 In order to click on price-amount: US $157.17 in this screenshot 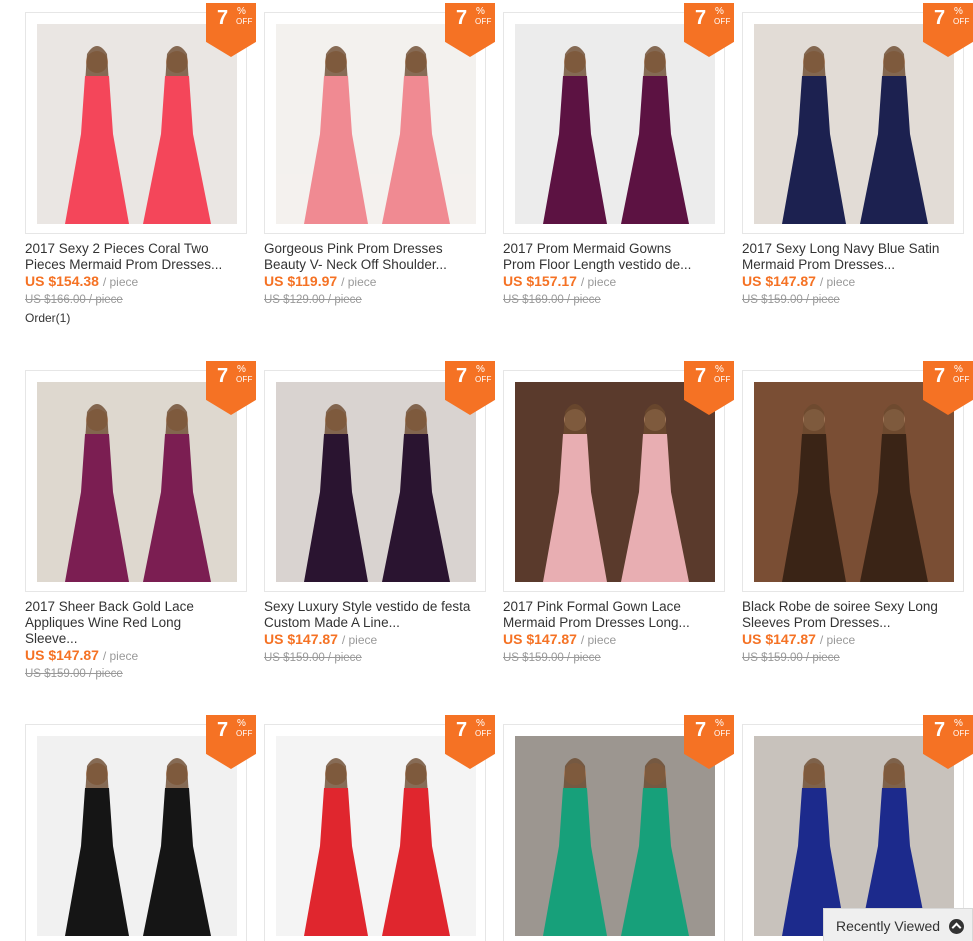, I will do `click(540, 281)`.